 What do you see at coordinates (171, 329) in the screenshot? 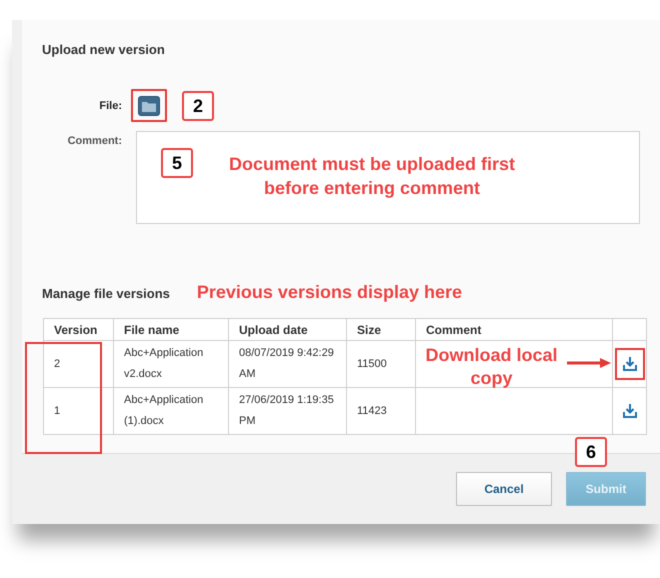
I see `column-header: File name` at bounding box center [171, 329].